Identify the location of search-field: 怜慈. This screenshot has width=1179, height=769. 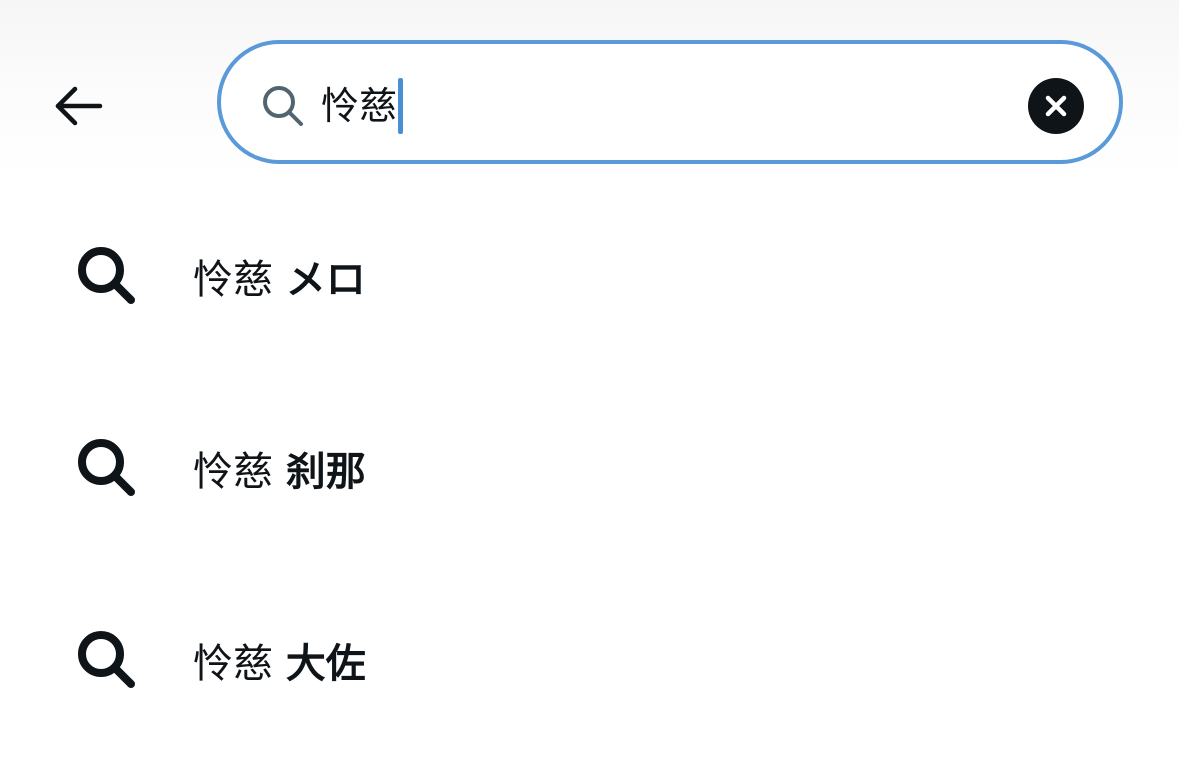
(670, 102).